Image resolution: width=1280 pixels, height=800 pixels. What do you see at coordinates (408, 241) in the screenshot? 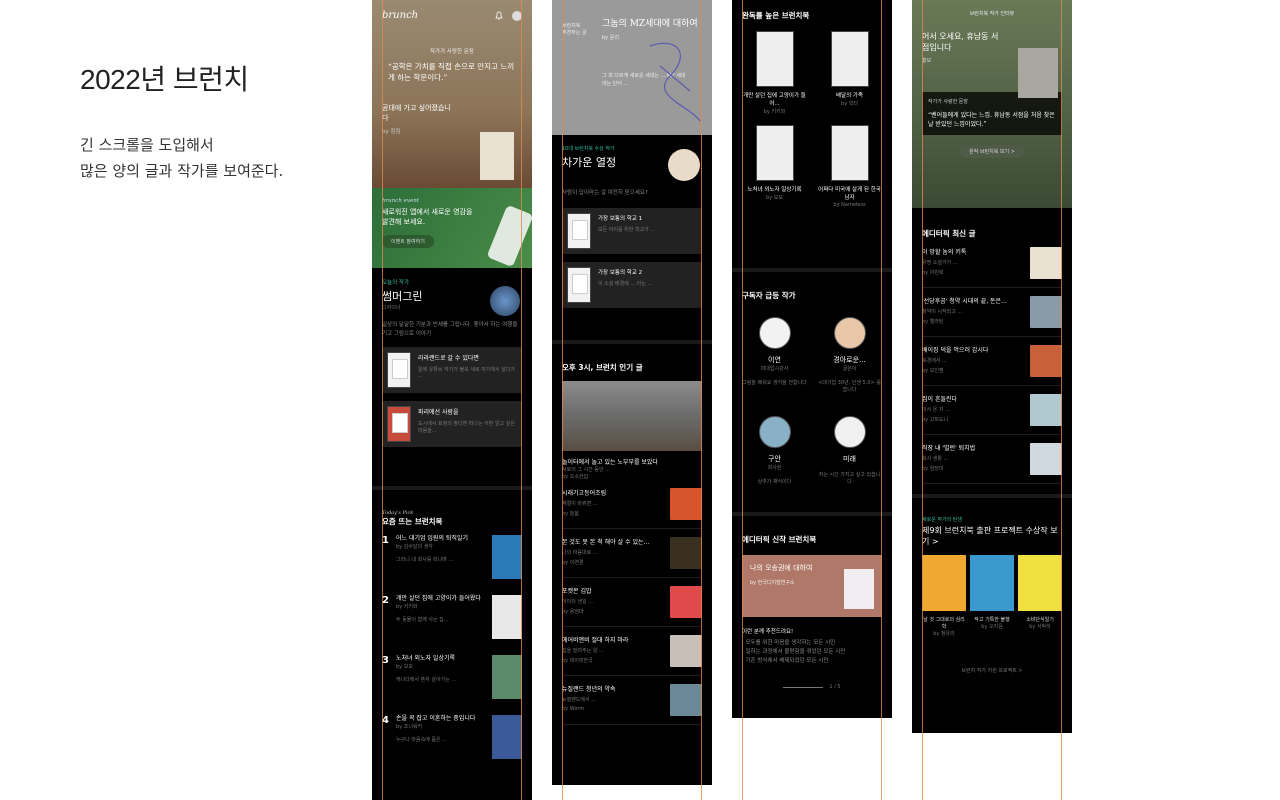
I see `event-button: 이벤트 참여하기` at bounding box center [408, 241].